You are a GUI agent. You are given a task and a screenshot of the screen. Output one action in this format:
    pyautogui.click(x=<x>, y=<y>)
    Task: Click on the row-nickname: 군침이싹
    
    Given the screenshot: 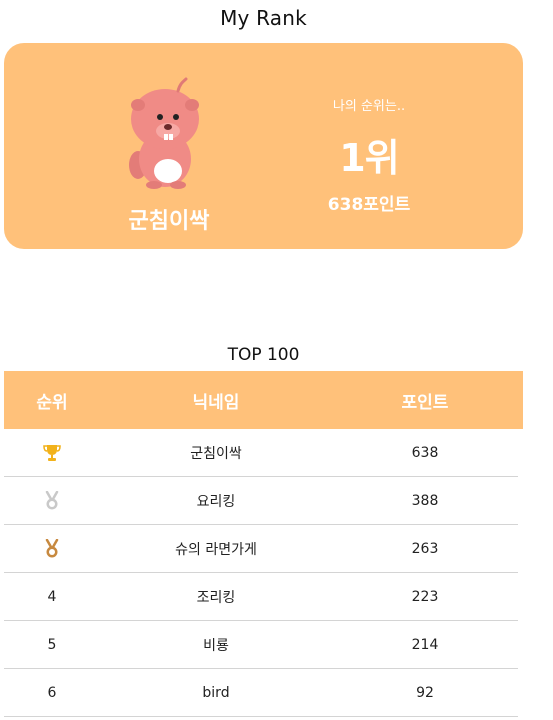 What is the action you would take?
    pyautogui.click(x=216, y=453)
    